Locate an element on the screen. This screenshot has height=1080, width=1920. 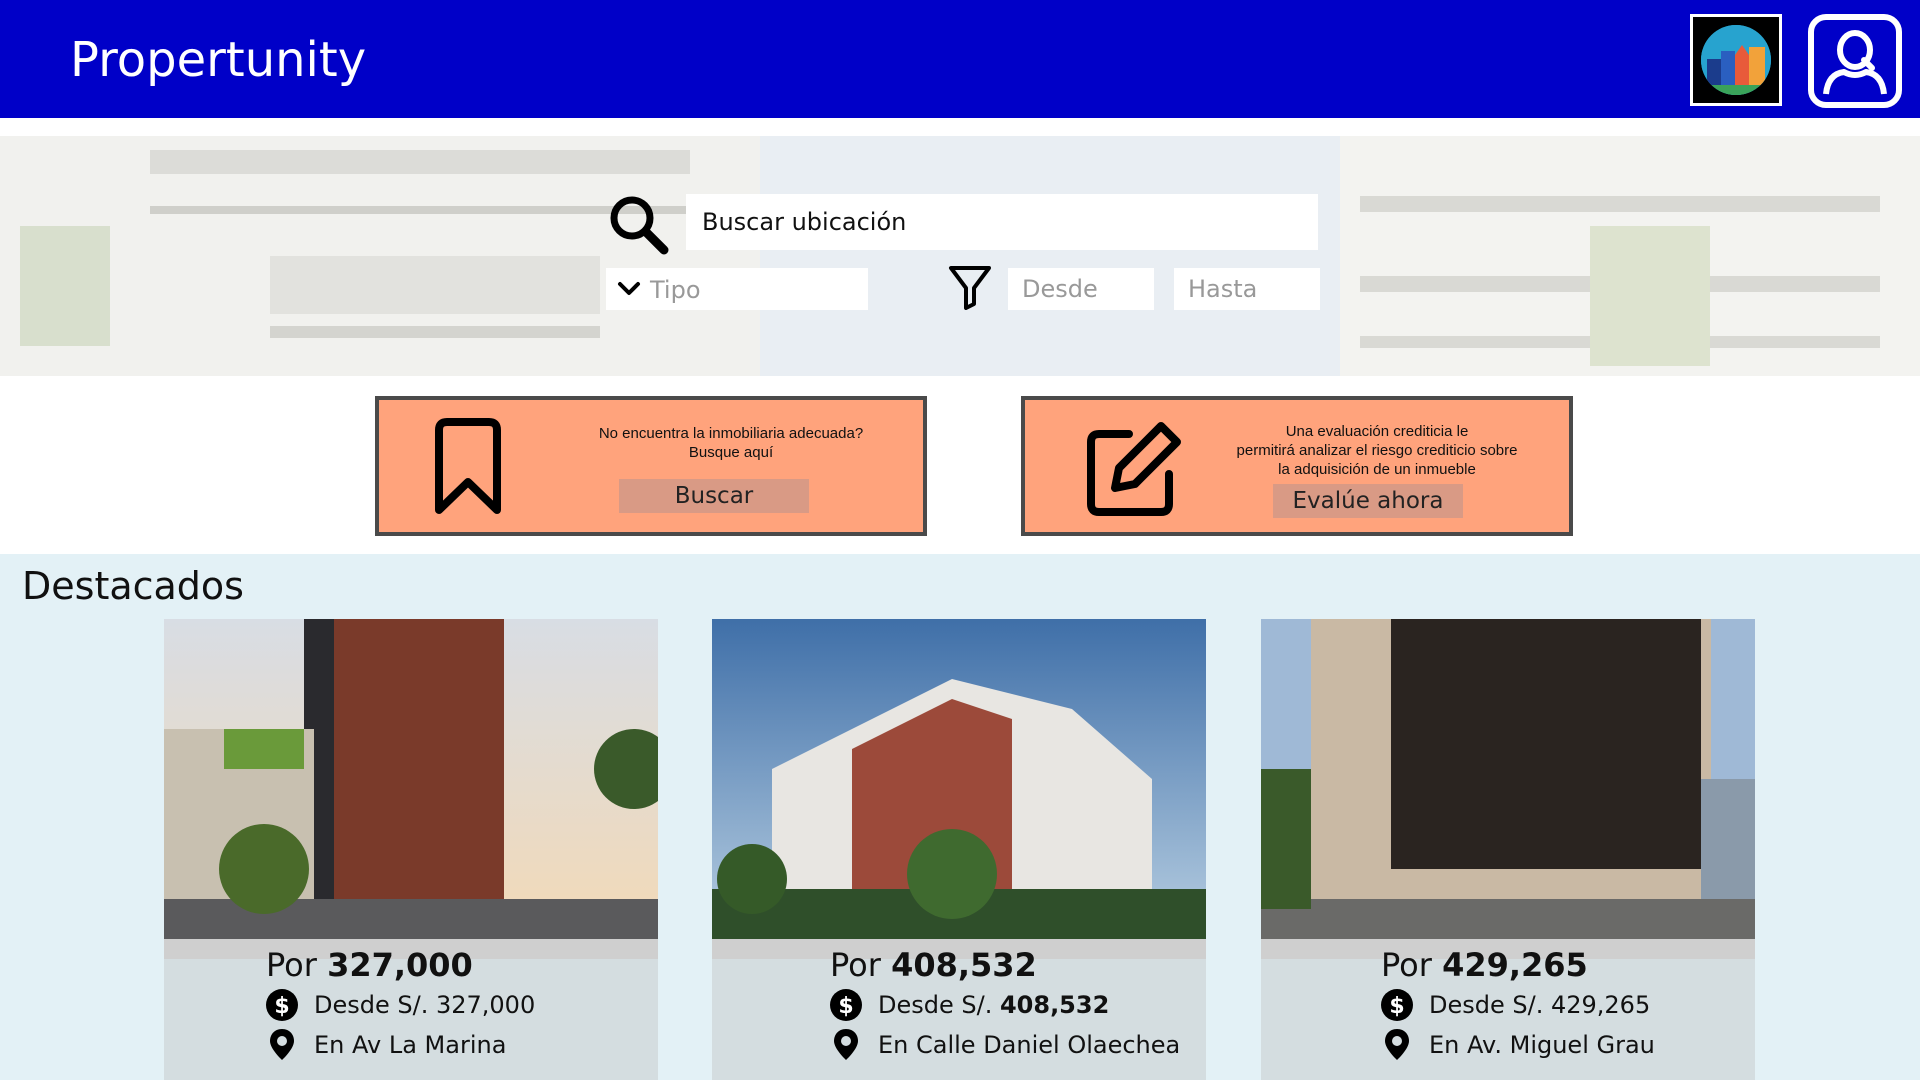
card-from-price: Desde S/. 429,265 is located at coordinates (1540, 1005).